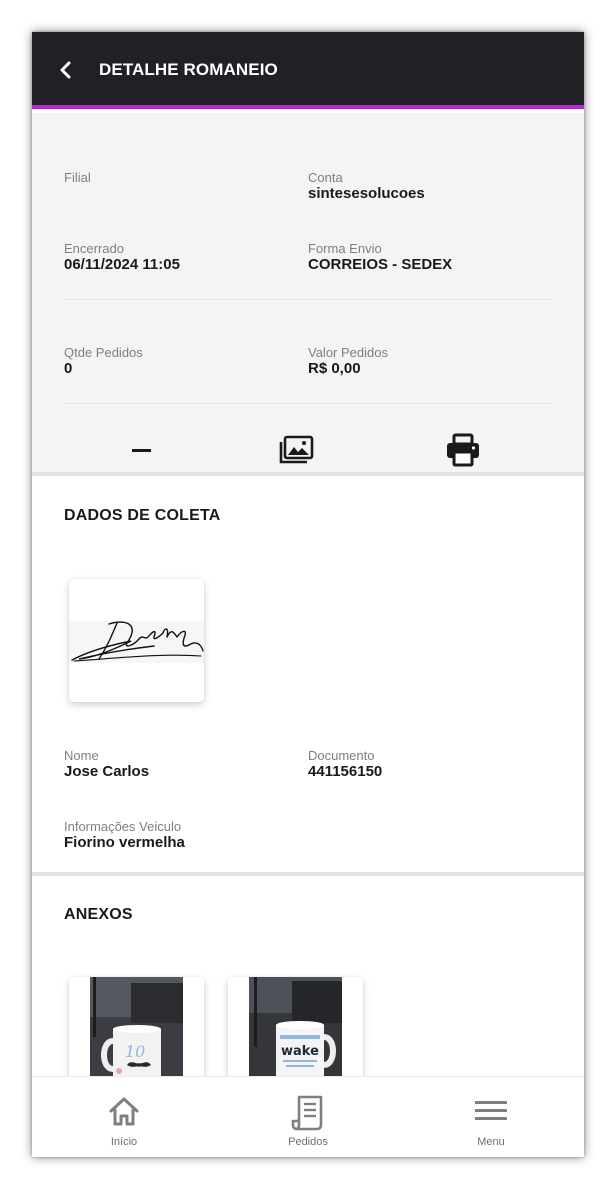 The height and width of the screenshot is (1189, 616). I want to click on forma-envio-value: CORREIOS - SEDEX, so click(380, 264).